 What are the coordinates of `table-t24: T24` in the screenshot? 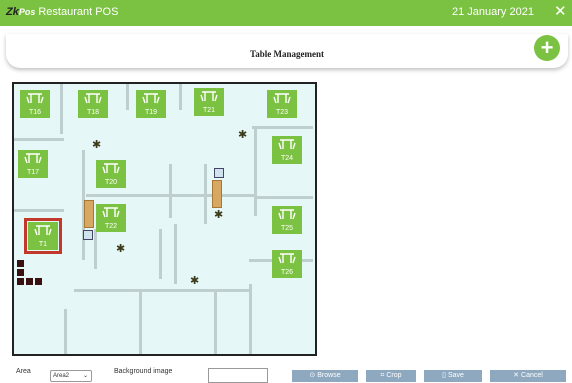 It's located at (287, 150).